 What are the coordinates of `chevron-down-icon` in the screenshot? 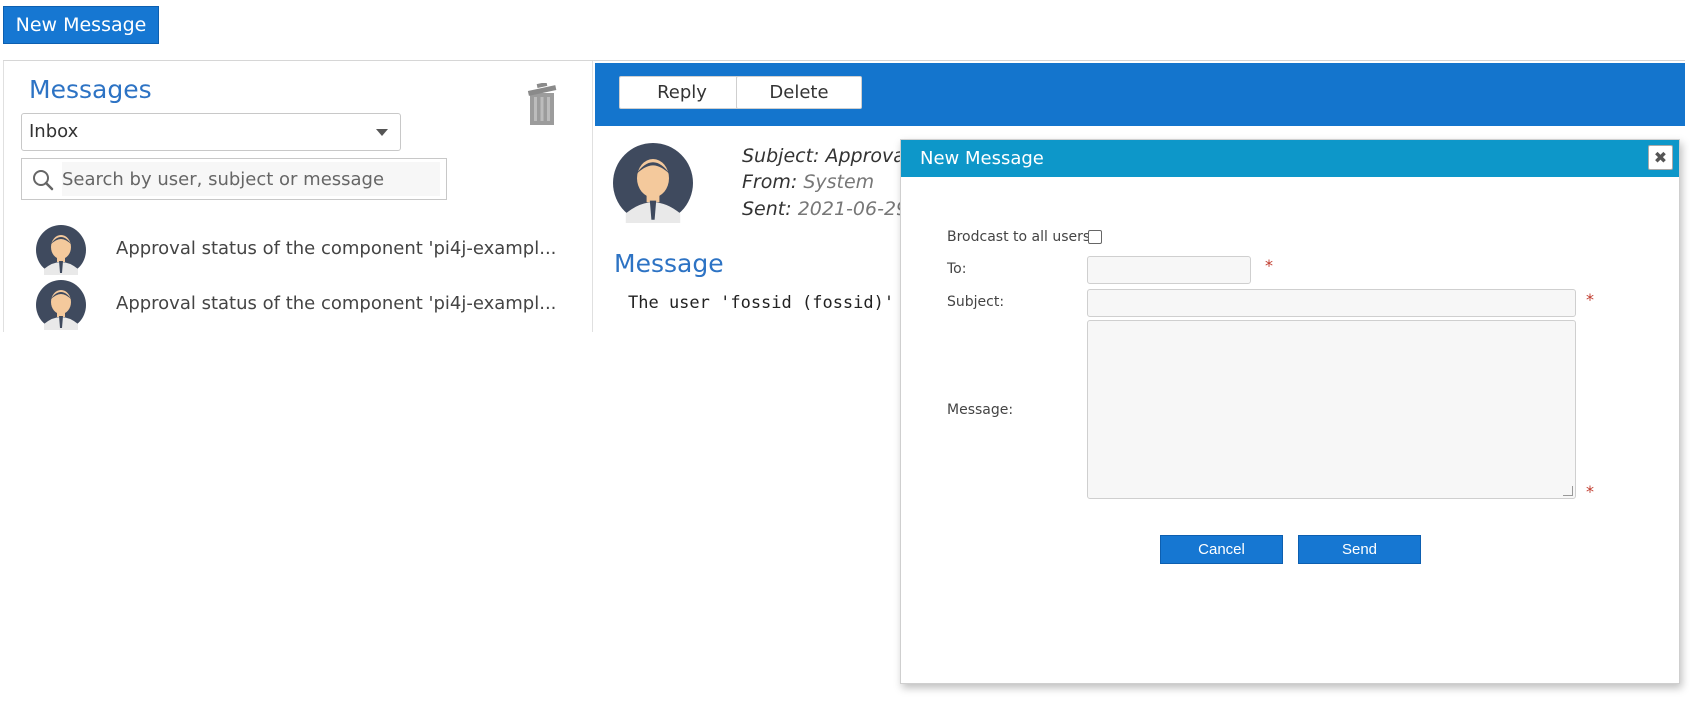 It's located at (382, 132).